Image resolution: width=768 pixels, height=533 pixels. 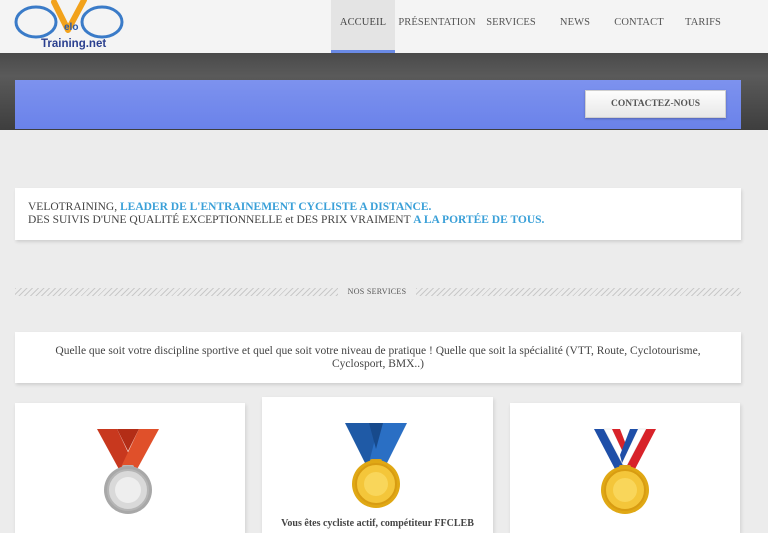 What do you see at coordinates (437, 26) in the screenshot?
I see `nav-item-presentation: PRÉSENTATION` at bounding box center [437, 26].